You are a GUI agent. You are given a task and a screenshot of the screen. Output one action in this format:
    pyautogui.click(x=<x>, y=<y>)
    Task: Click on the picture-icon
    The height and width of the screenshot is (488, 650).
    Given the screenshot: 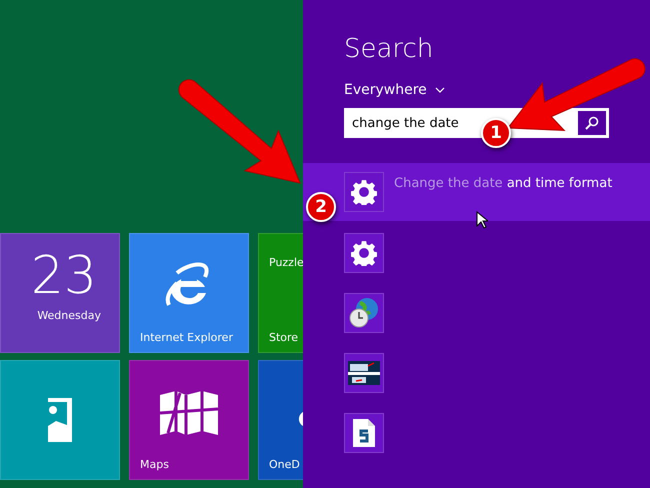 What is the action you would take?
    pyautogui.click(x=60, y=420)
    